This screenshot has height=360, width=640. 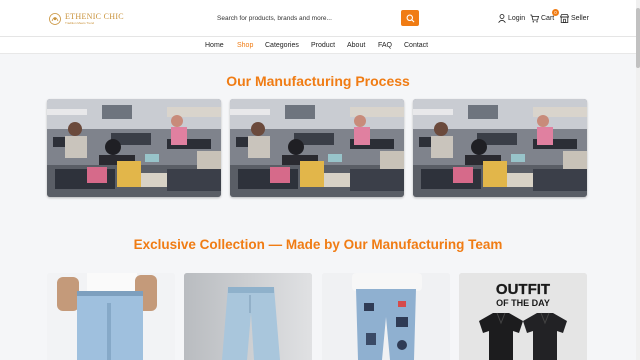 I want to click on cart-icon, so click(x=534, y=18).